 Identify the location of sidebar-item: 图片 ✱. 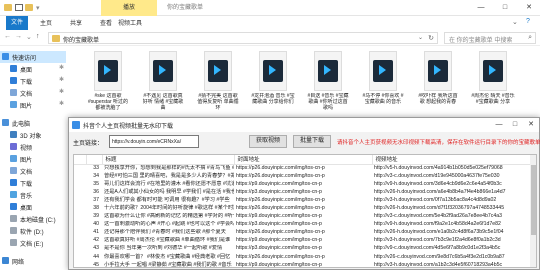
(33, 105).